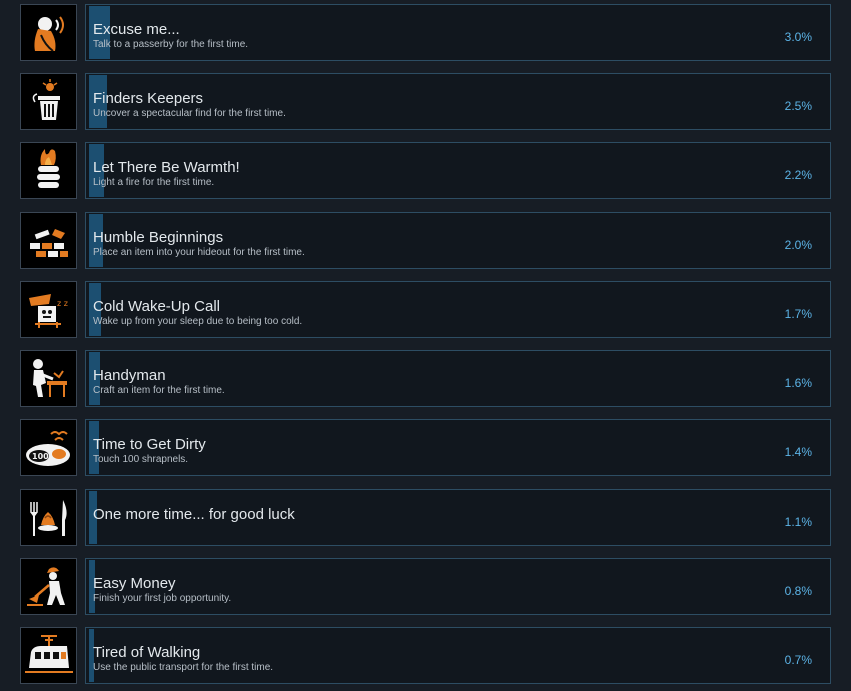 This screenshot has width=851, height=691. What do you see at coordinates (48, 586) in the screenshot?
I see `digging-worker-icon` at bounding box center [48, 586].